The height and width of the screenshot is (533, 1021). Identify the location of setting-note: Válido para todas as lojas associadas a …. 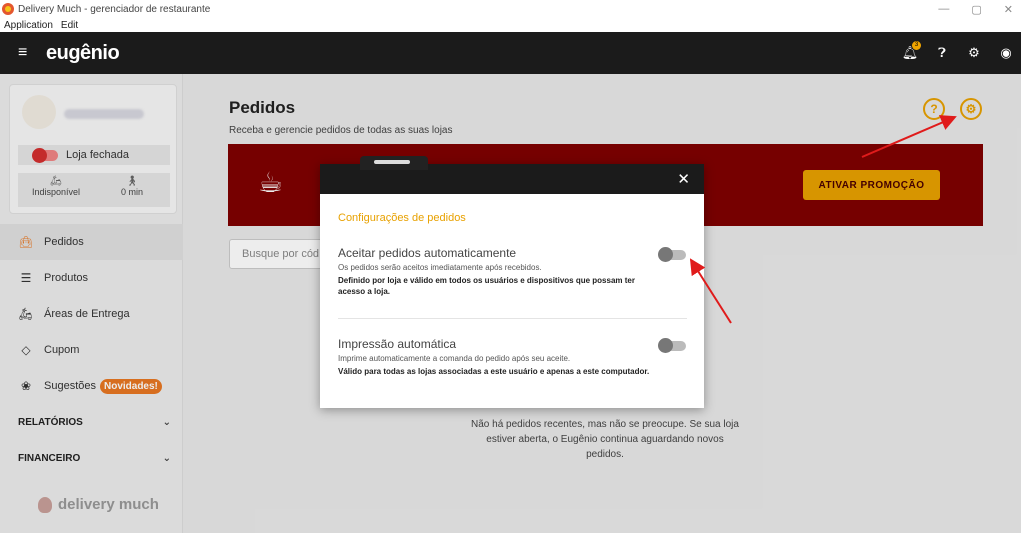
(494, 371).